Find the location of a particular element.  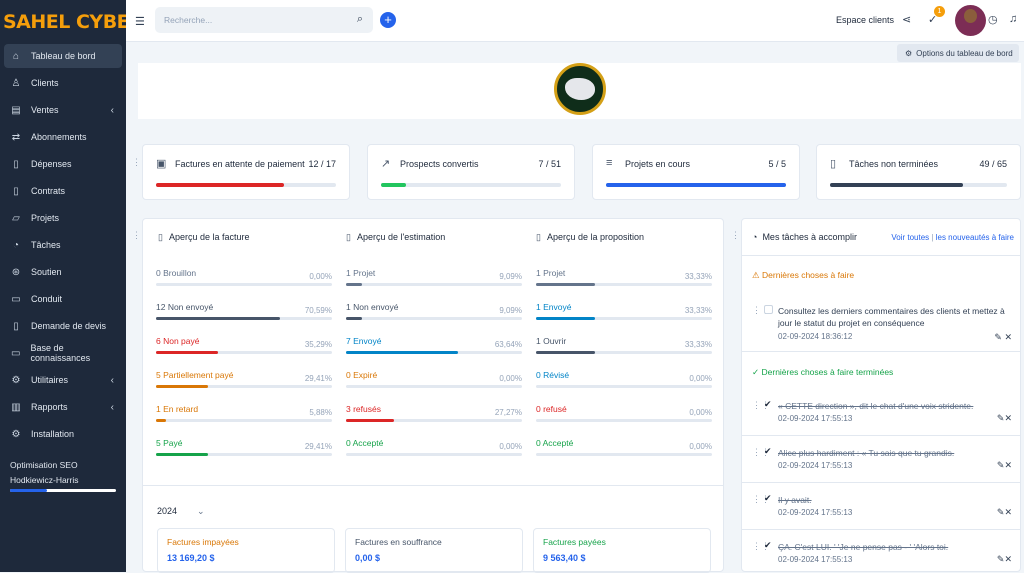

overview-row: 3 refusés 27,27% is located at coordinates (434, 419).